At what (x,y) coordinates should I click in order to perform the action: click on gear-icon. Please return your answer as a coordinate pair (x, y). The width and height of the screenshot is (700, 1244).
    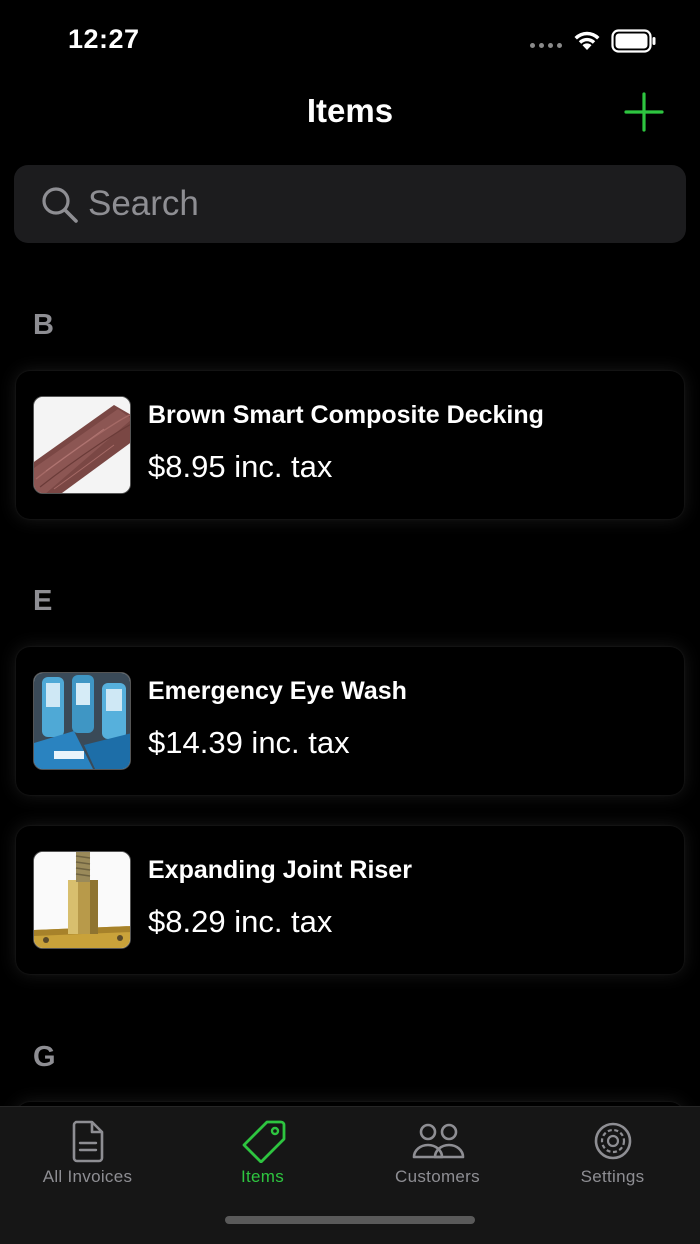
    Looking at the image, I should click on (612, 1141).